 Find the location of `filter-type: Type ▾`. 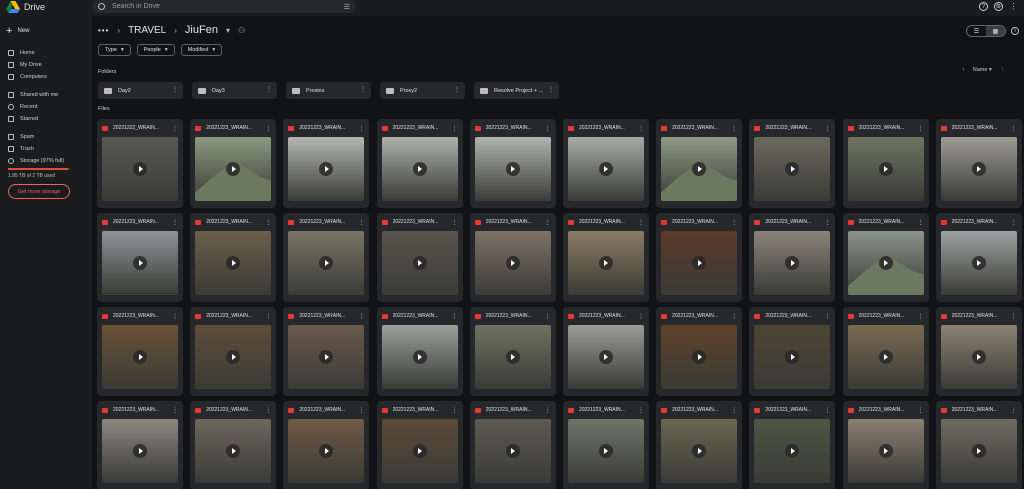

filter-type: Type ▾ is located at coordinates (114, 50).